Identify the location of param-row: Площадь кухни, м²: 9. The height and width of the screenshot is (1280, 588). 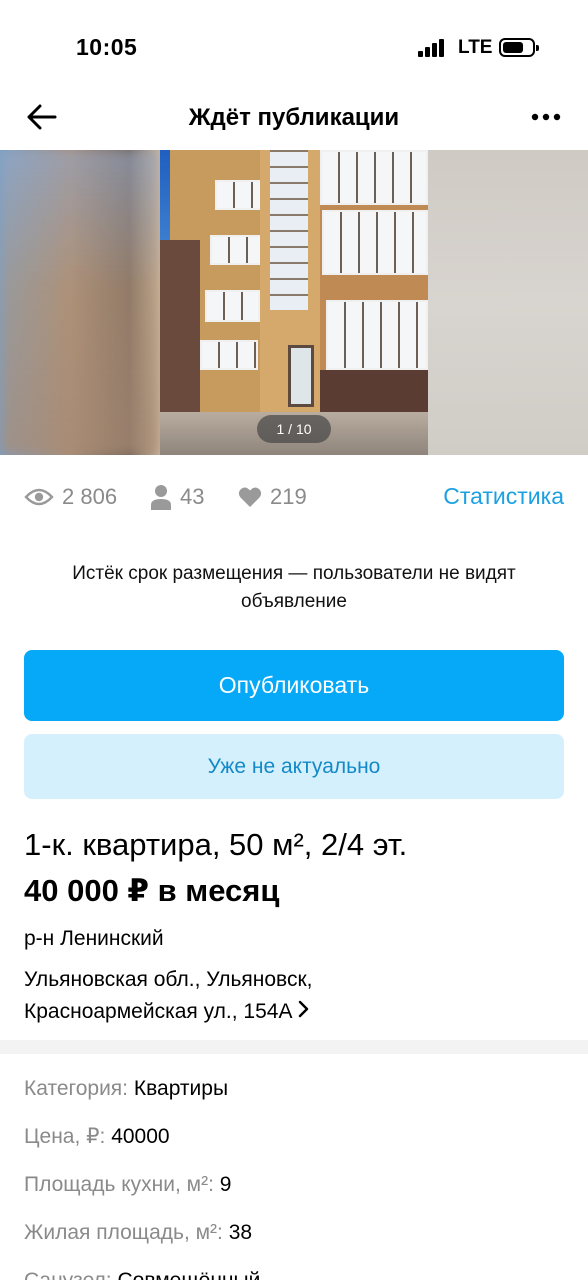
(294, 1196).